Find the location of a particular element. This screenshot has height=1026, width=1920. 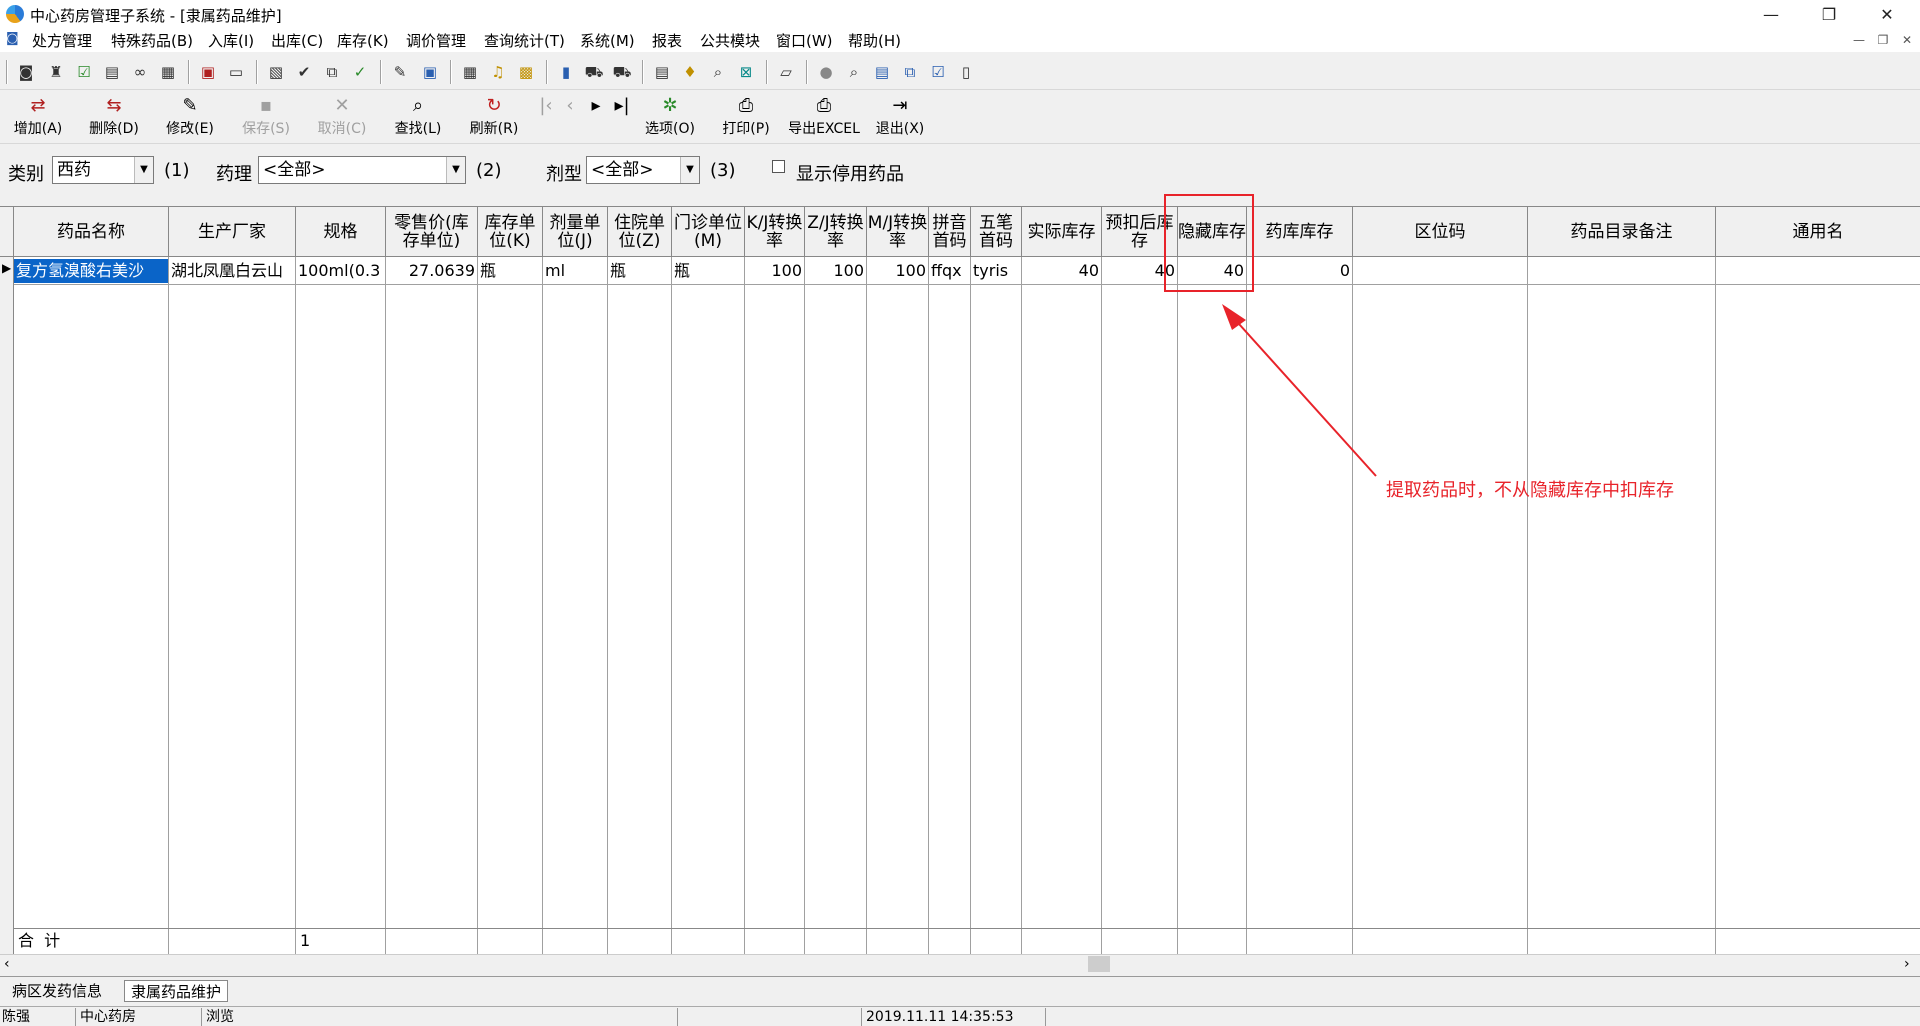

folder-stack-icon: ▤ is located at coordinates (662, 72).